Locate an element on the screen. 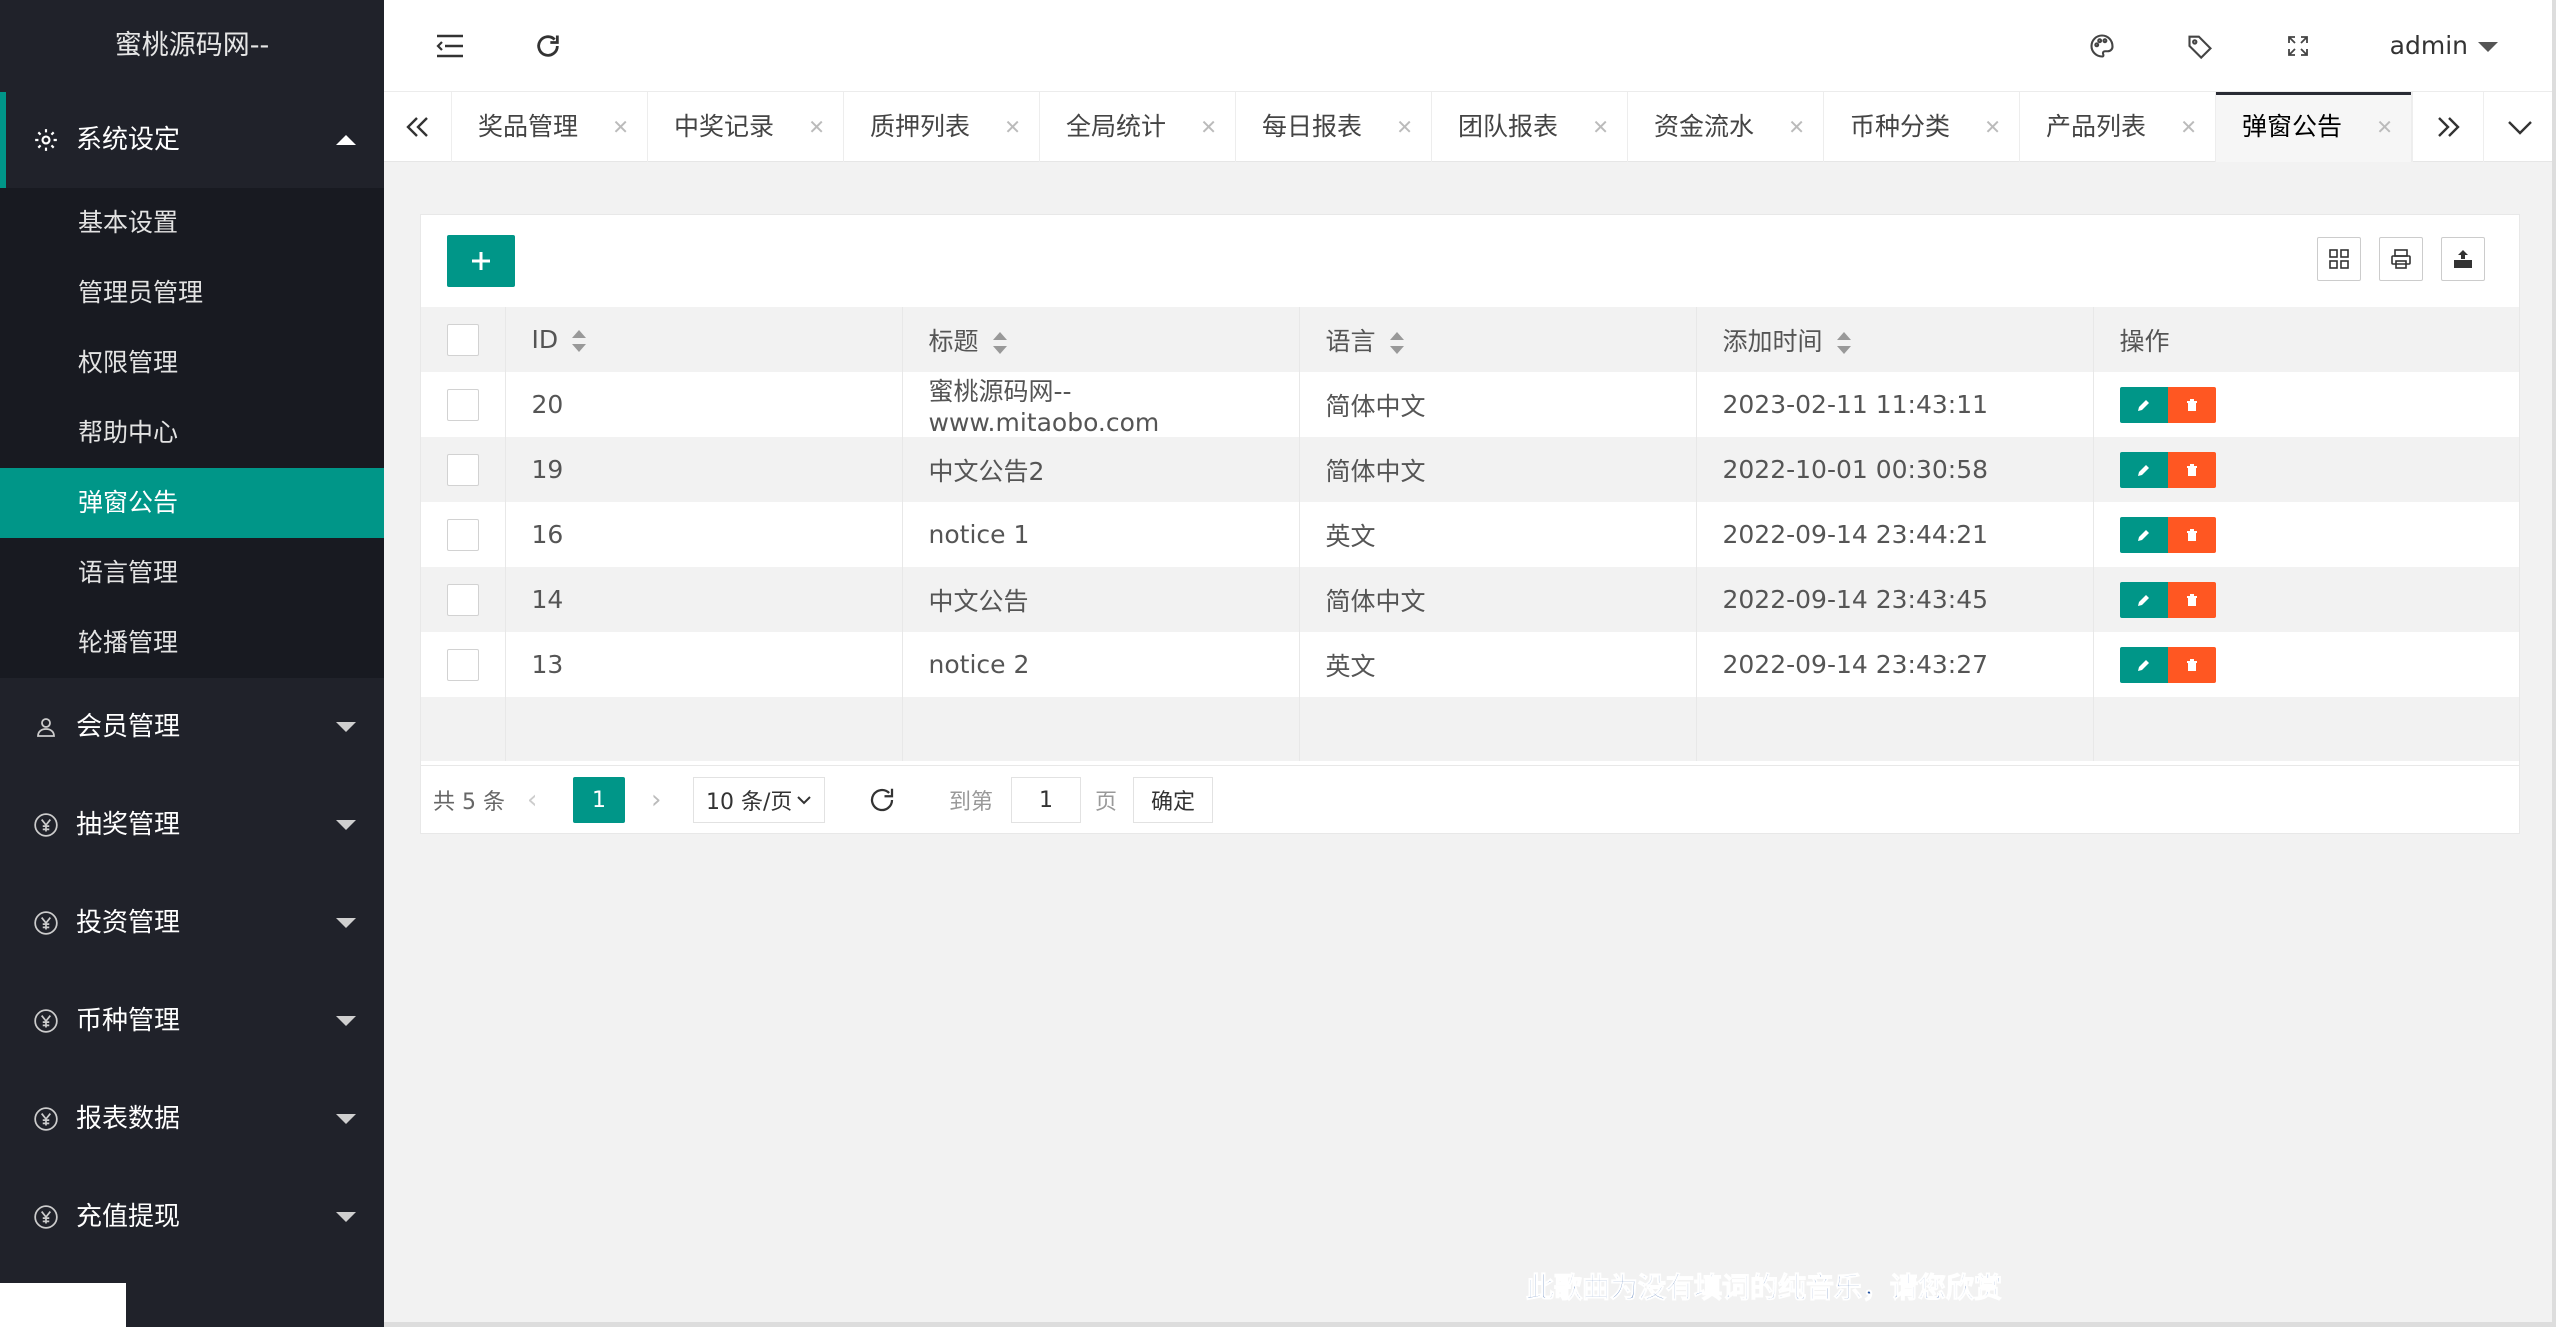  col-label: 添加时间 is located at coordinates (1772, 341).